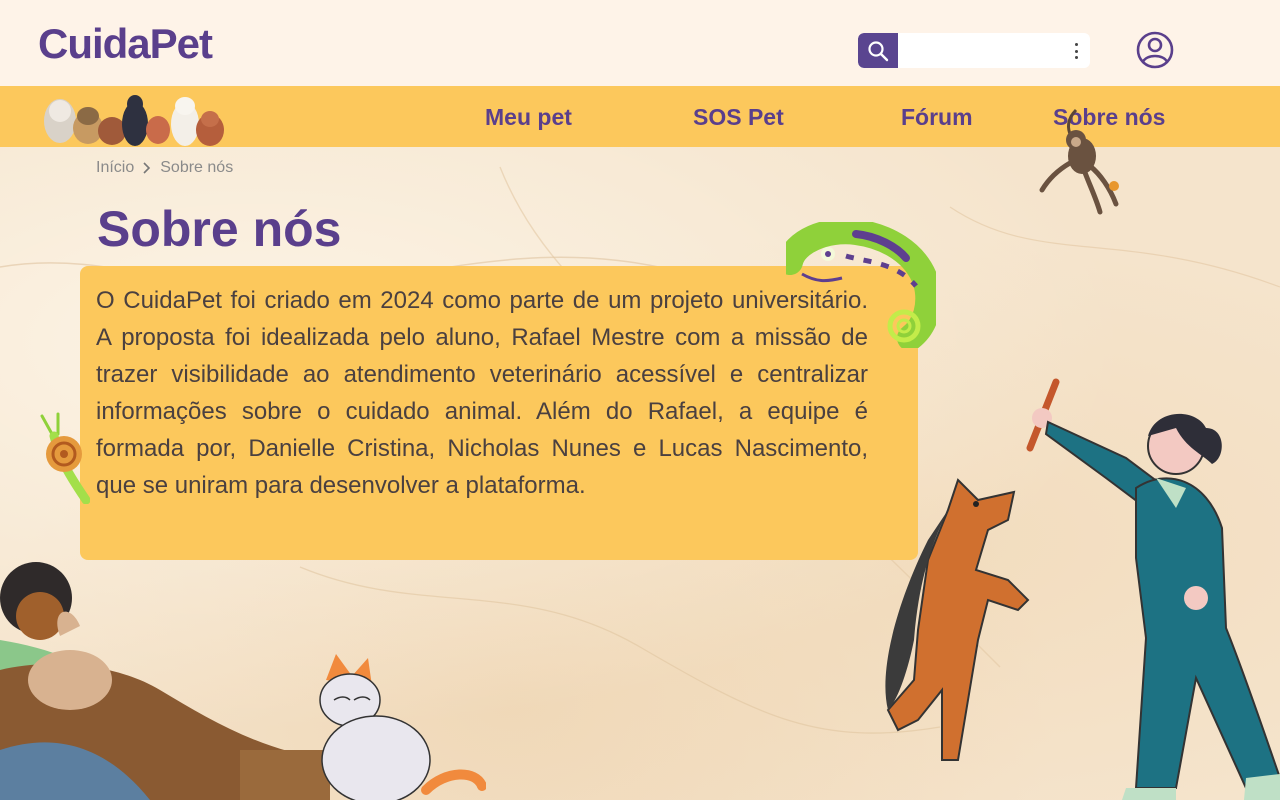 The height and width of the screenshot is (800, 1280). I want to click on search-button, so click(878, 50).